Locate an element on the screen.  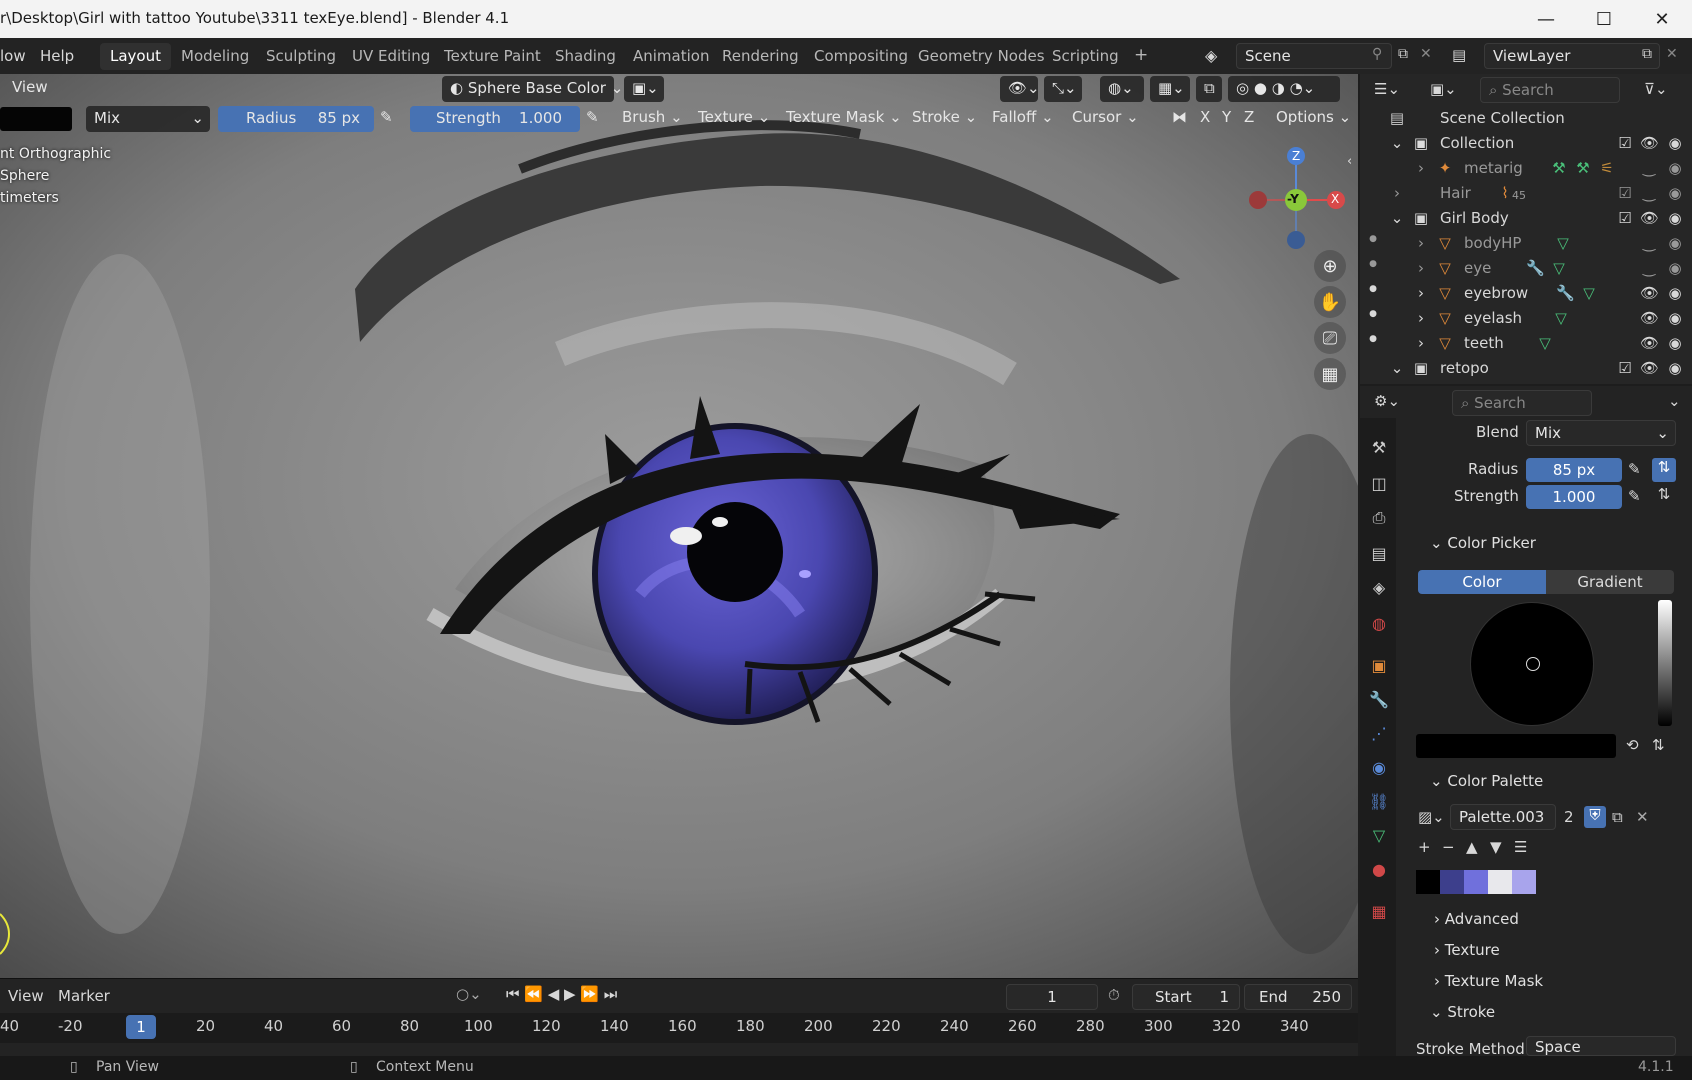
color-picker-panel-header: ⌄ Color Picker is located at coordinates (1483, 543).